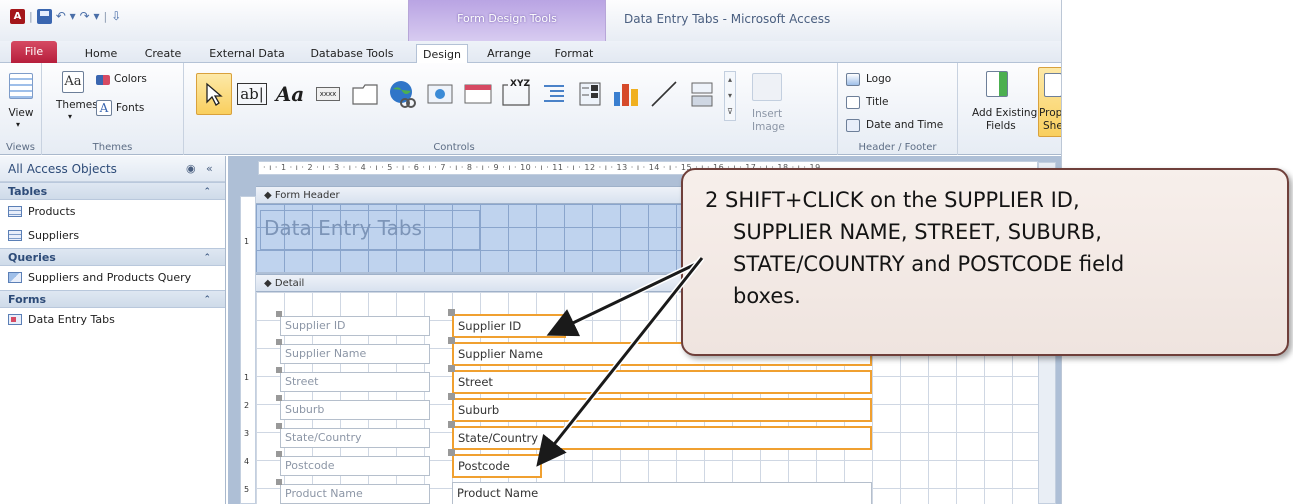  Describe the element at coordinates (442, 54) in the screenshot. I see `tab-design: Design` at that location.